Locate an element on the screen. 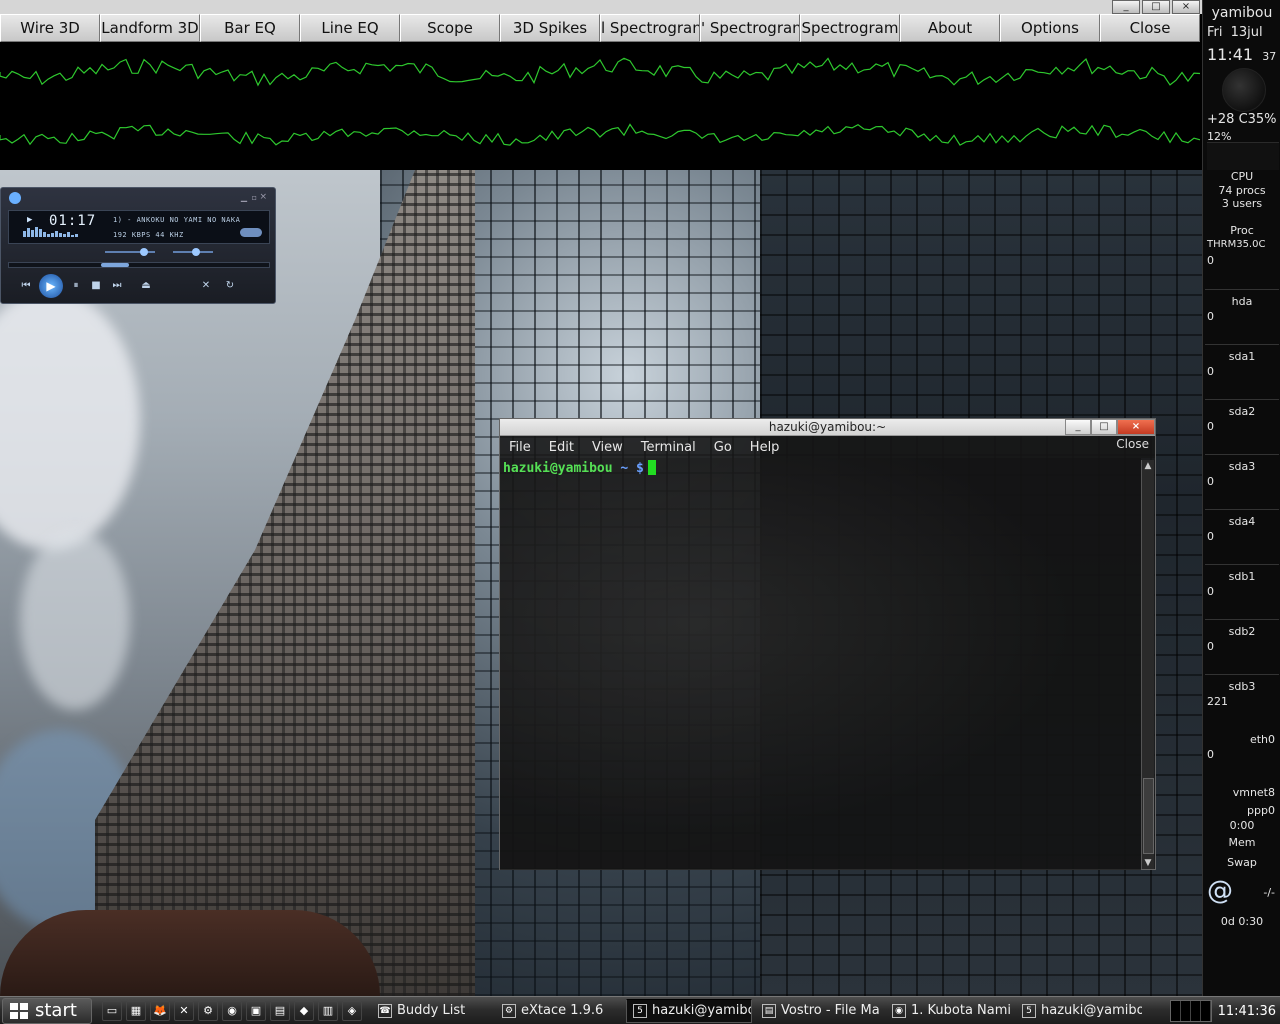 The height and width of the screenshot is (1024, 1280). taskbar-task: ⚙ eXtace 1.9.6 is located at coordinates (559, 1011).